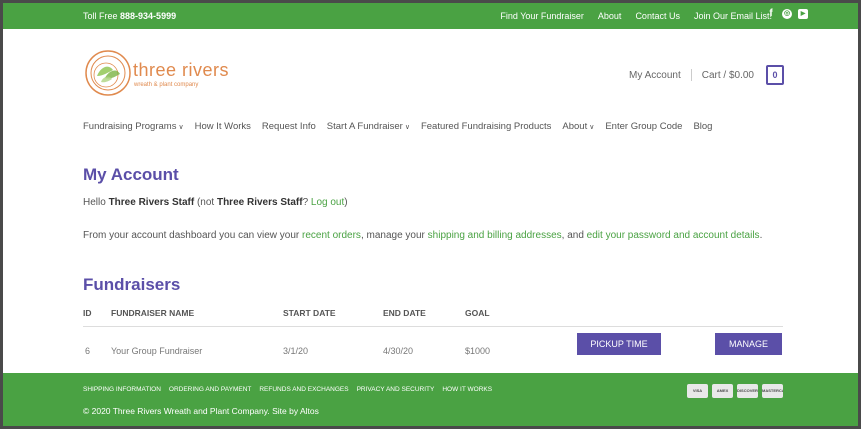 The height and width of the screenshot is (429, 861). What do you see at coordinates (87, 313) in the screenshot?
I see `col-id: ID` at bounding box center [87, 313].